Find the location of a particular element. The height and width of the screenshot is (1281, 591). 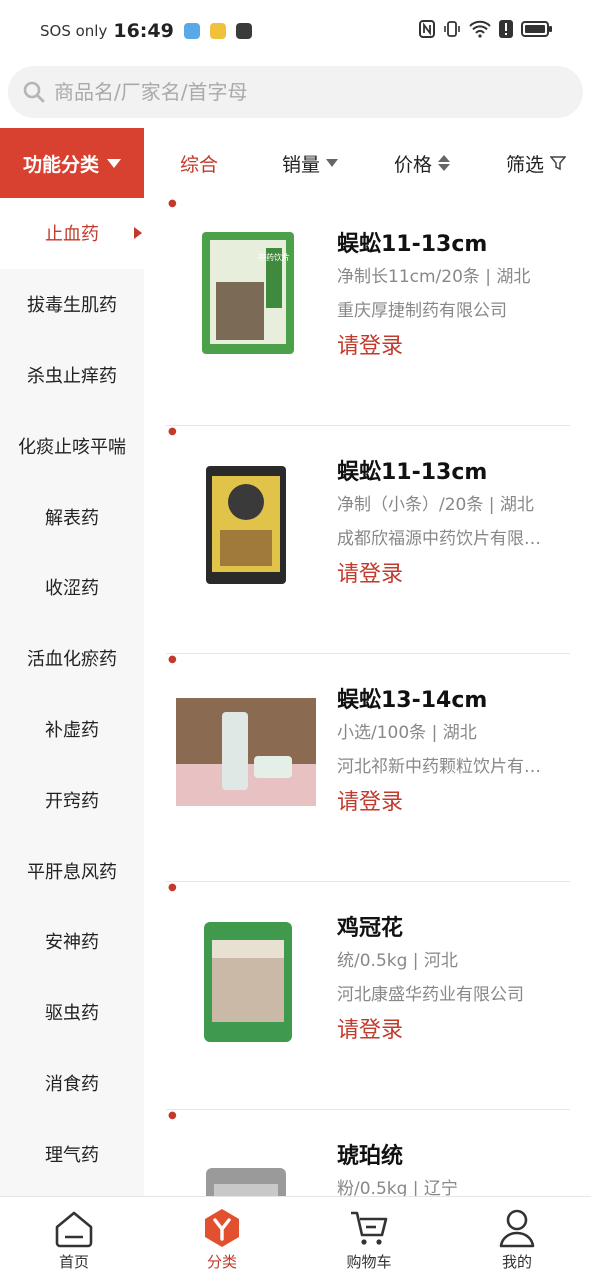

sort-sales: 销量 is located at coordinates (310, 163).